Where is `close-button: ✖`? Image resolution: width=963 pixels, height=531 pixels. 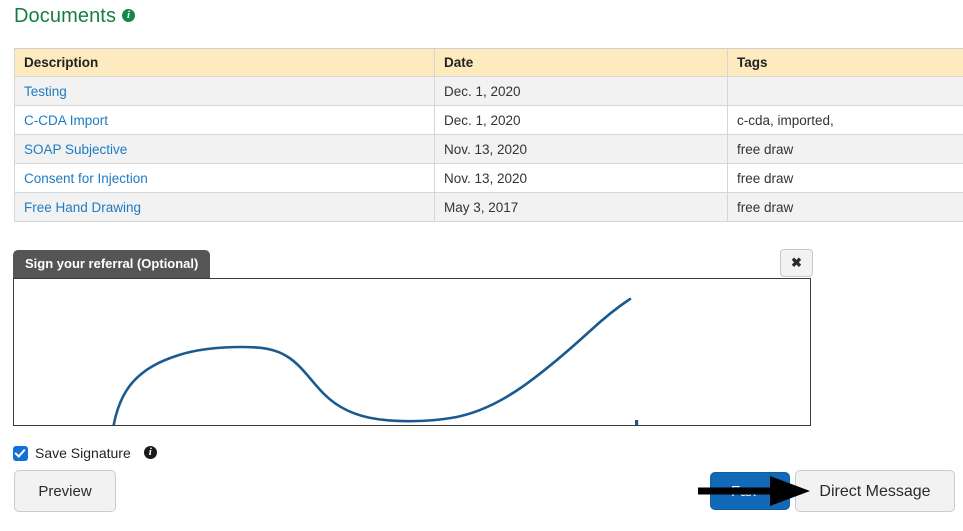
close-button: ✖ is located at coordinates (796, 263).